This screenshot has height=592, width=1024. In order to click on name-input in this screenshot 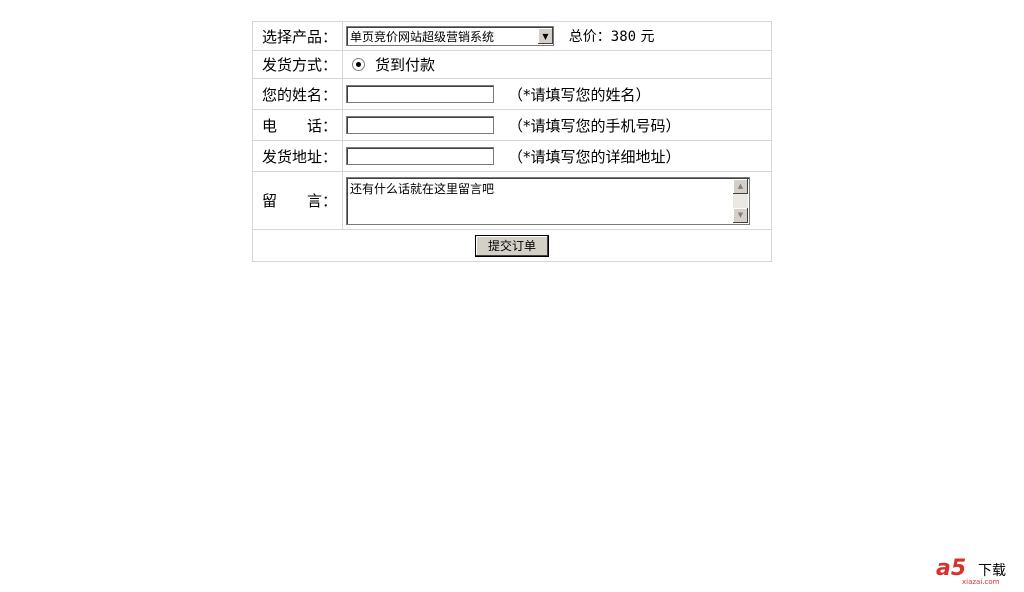, I will do `click(420, 94)`.